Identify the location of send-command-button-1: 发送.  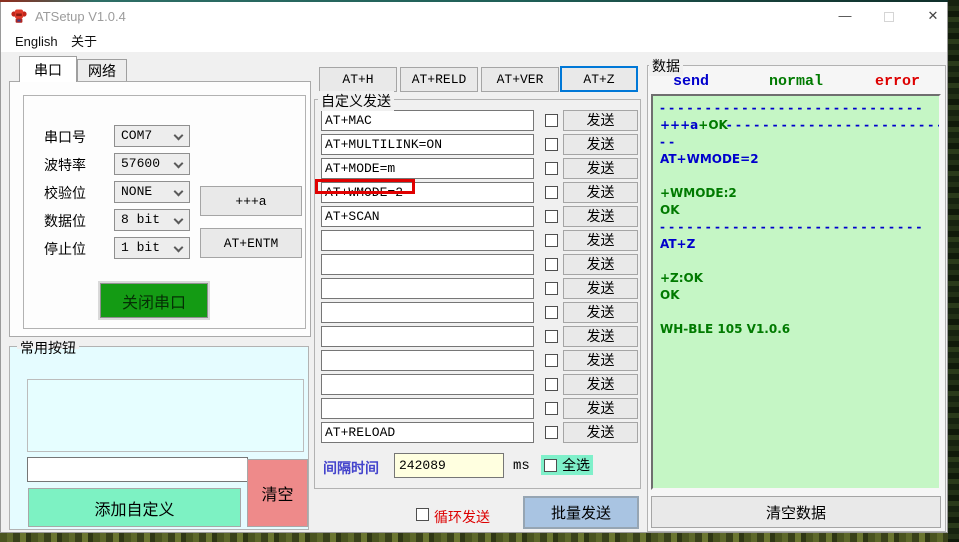
(600, 120).